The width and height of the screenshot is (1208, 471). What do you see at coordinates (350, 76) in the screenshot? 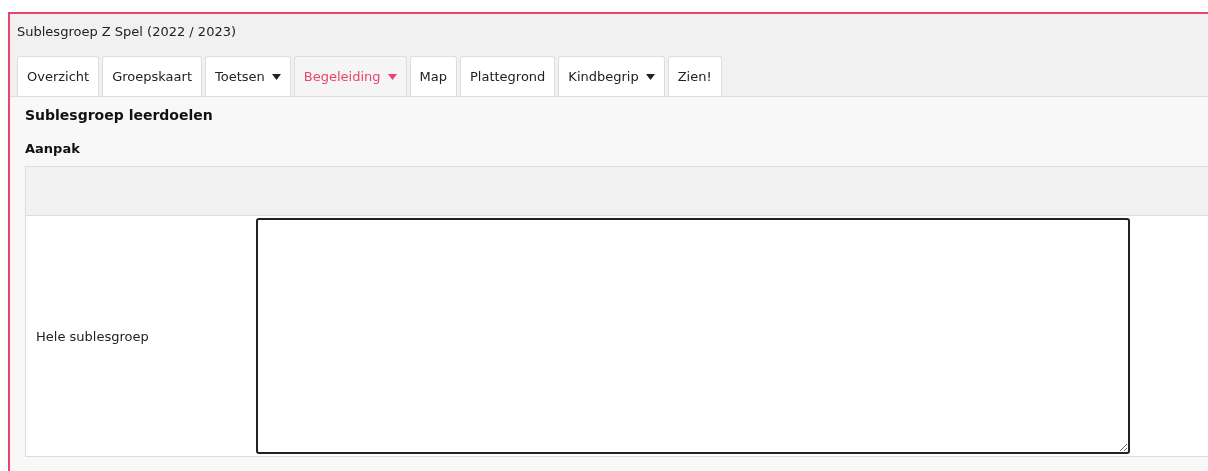
I see `tab: Begeleiding` at bounding box center [350, 76].